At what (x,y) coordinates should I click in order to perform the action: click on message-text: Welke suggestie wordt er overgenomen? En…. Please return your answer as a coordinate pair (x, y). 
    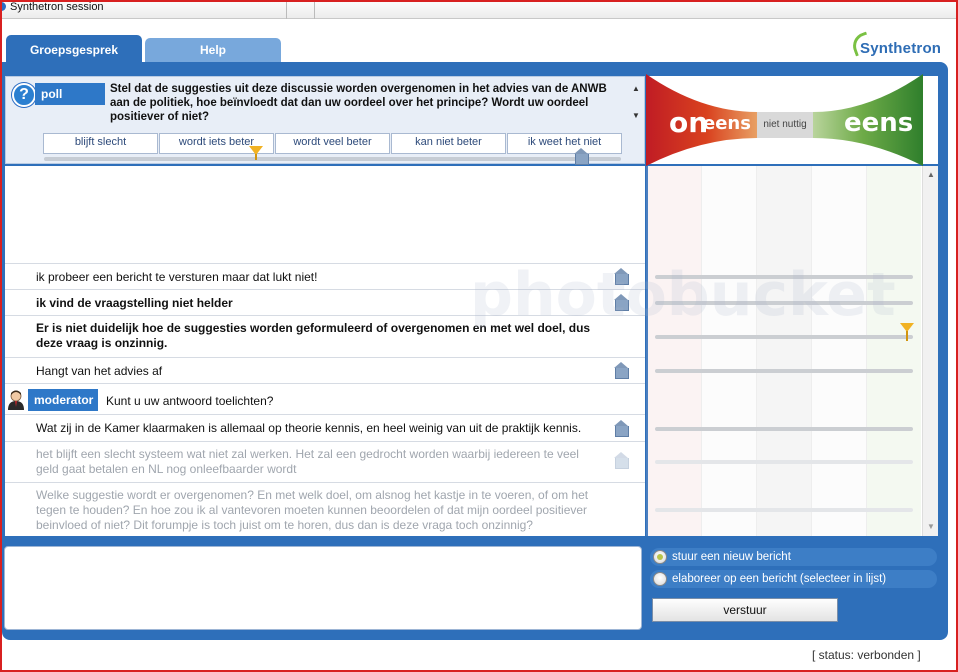
    Looking at the image, I should click on (312, 510).